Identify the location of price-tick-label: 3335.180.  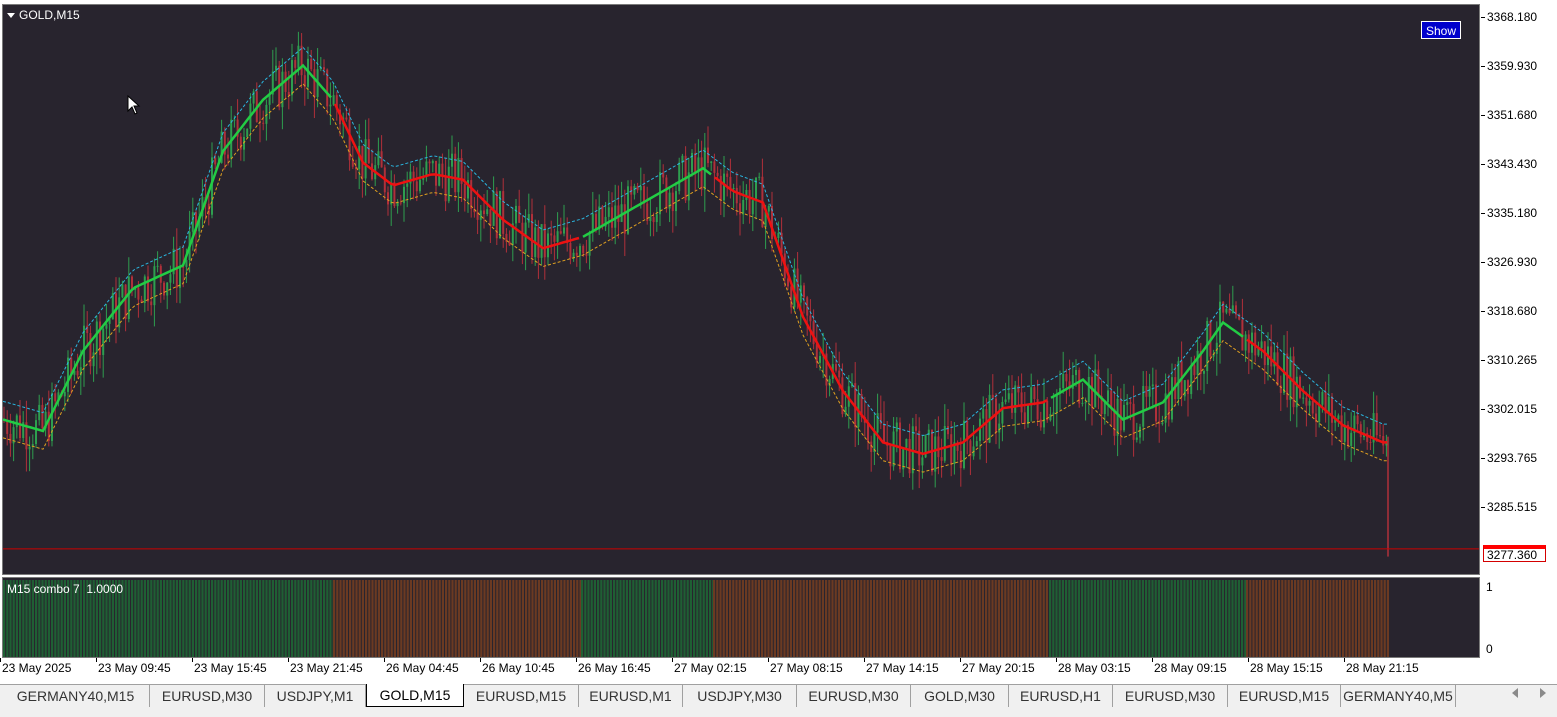
(1512, 213).